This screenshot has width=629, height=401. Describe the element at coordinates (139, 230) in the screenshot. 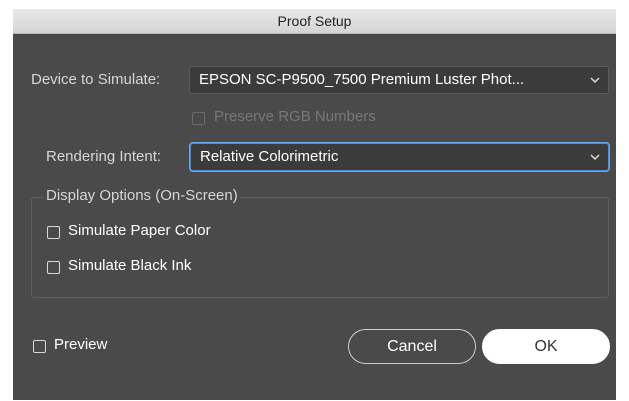

I see `simulate-paper-color-label: Simulate Paper Color` at that location.